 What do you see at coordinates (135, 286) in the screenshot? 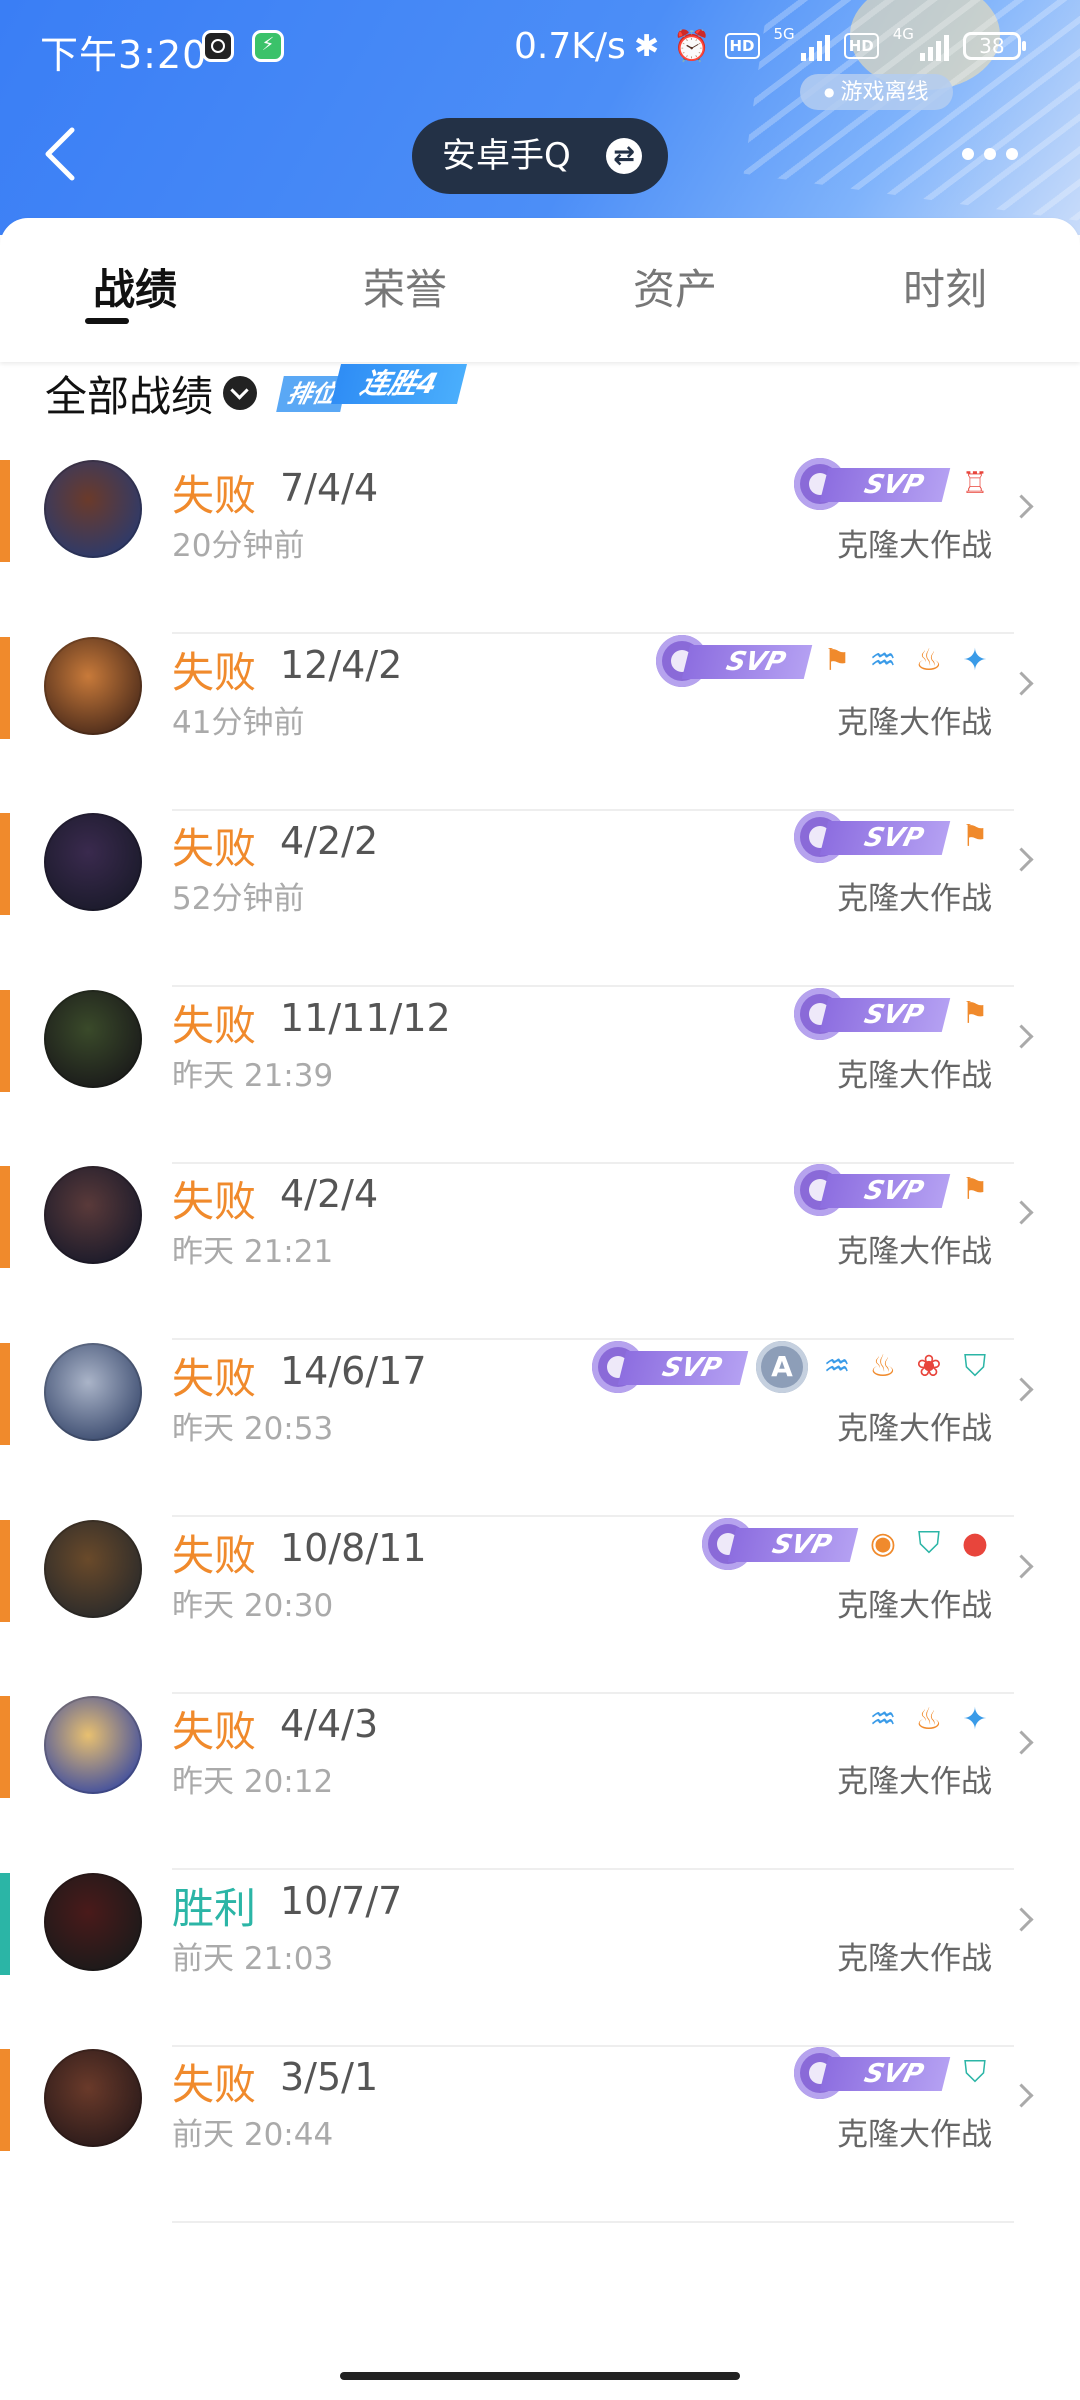
I see `tab-records: 战绩` at bounding box center [135, 286].